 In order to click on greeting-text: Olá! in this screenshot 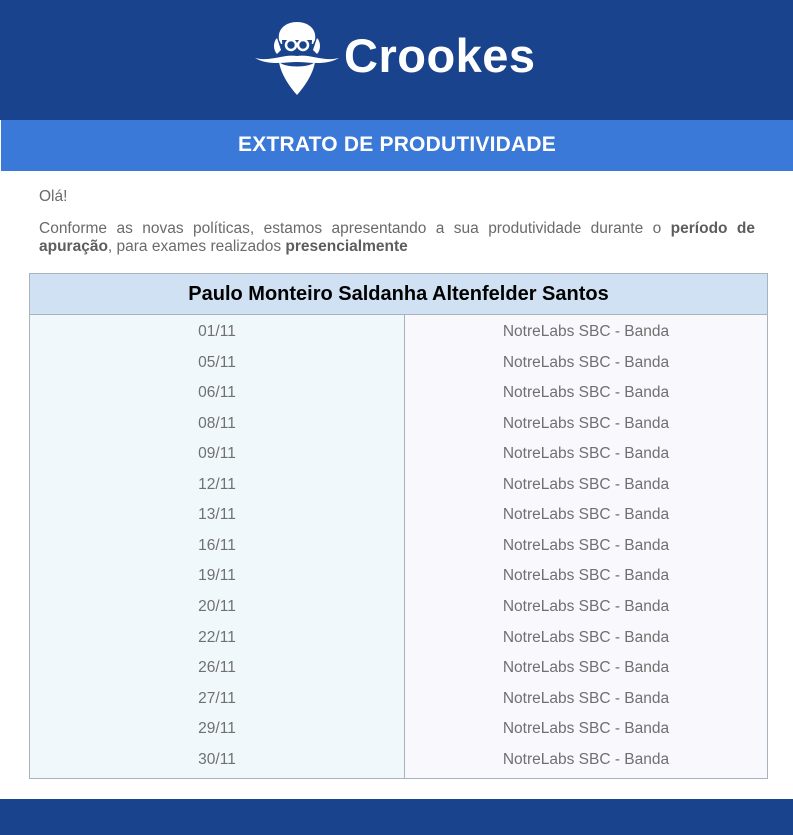, I will do `click(53, 196)`.